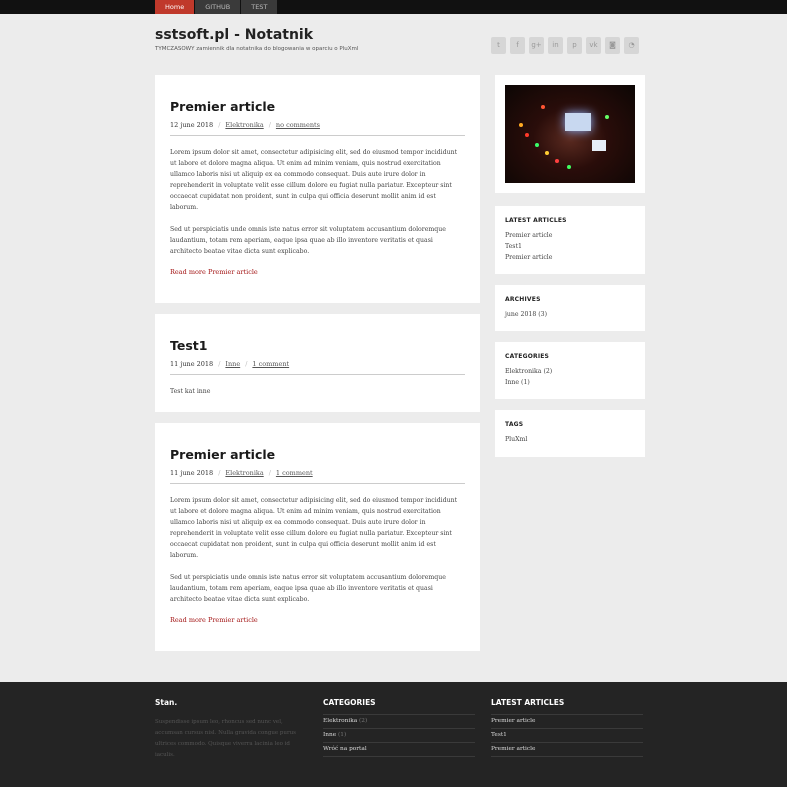  Describe the element at coordinates (567, 736) in the screenshot. I see `footer-latest-row: Test1` at that location.